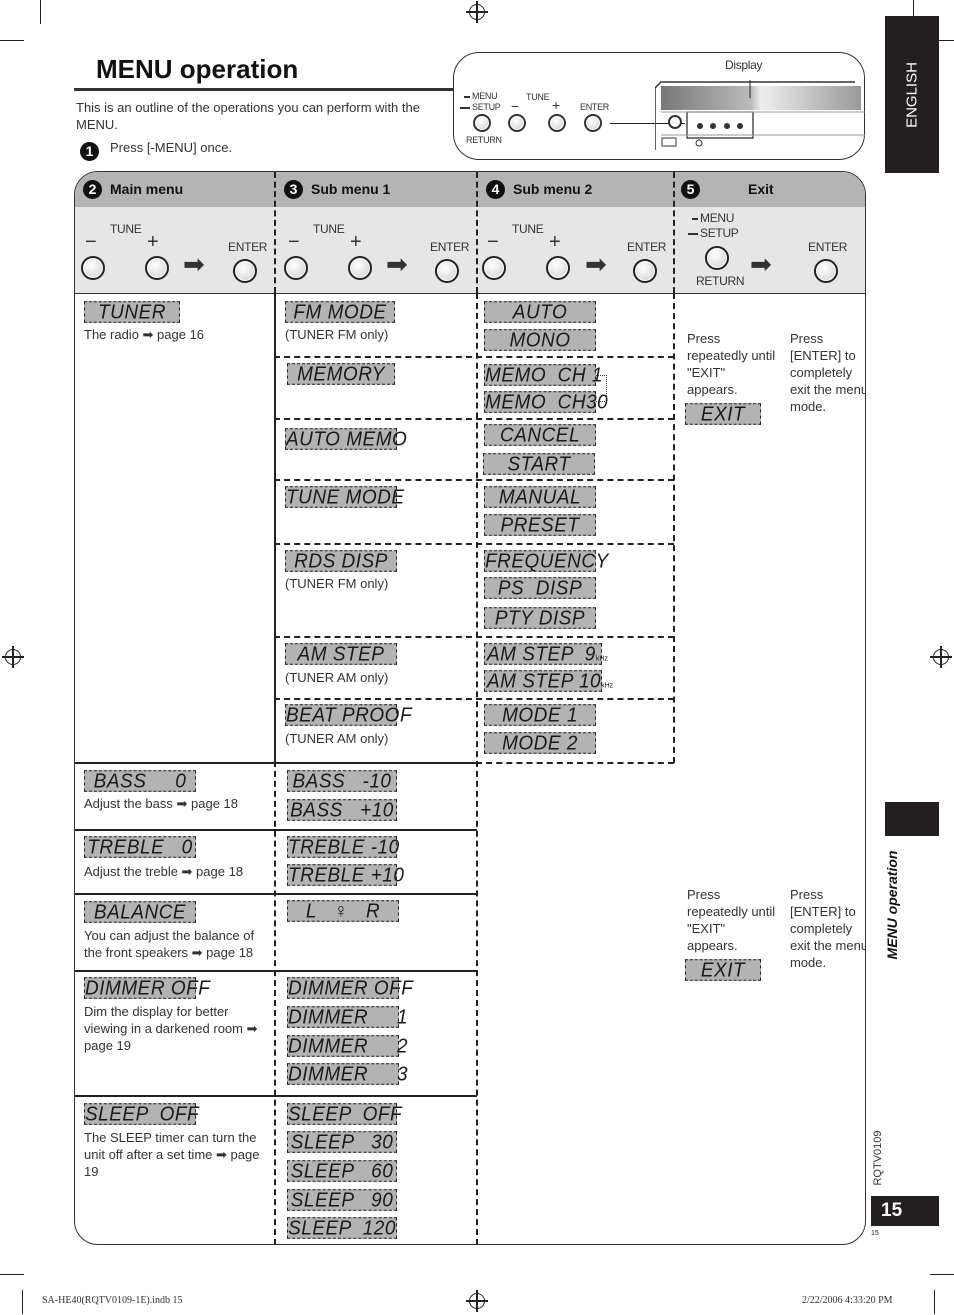 This screenshot has height=1315, width=954. I want to click on footer-timestamp: 2/22/2006 4:33:20 PM, so click(847, 1300).